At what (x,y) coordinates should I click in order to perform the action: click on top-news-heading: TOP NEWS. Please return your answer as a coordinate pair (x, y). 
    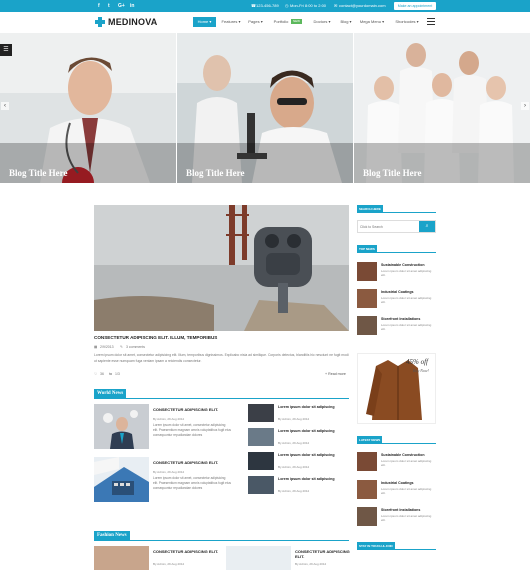
    Looking at the image, I should click on (367, 249).